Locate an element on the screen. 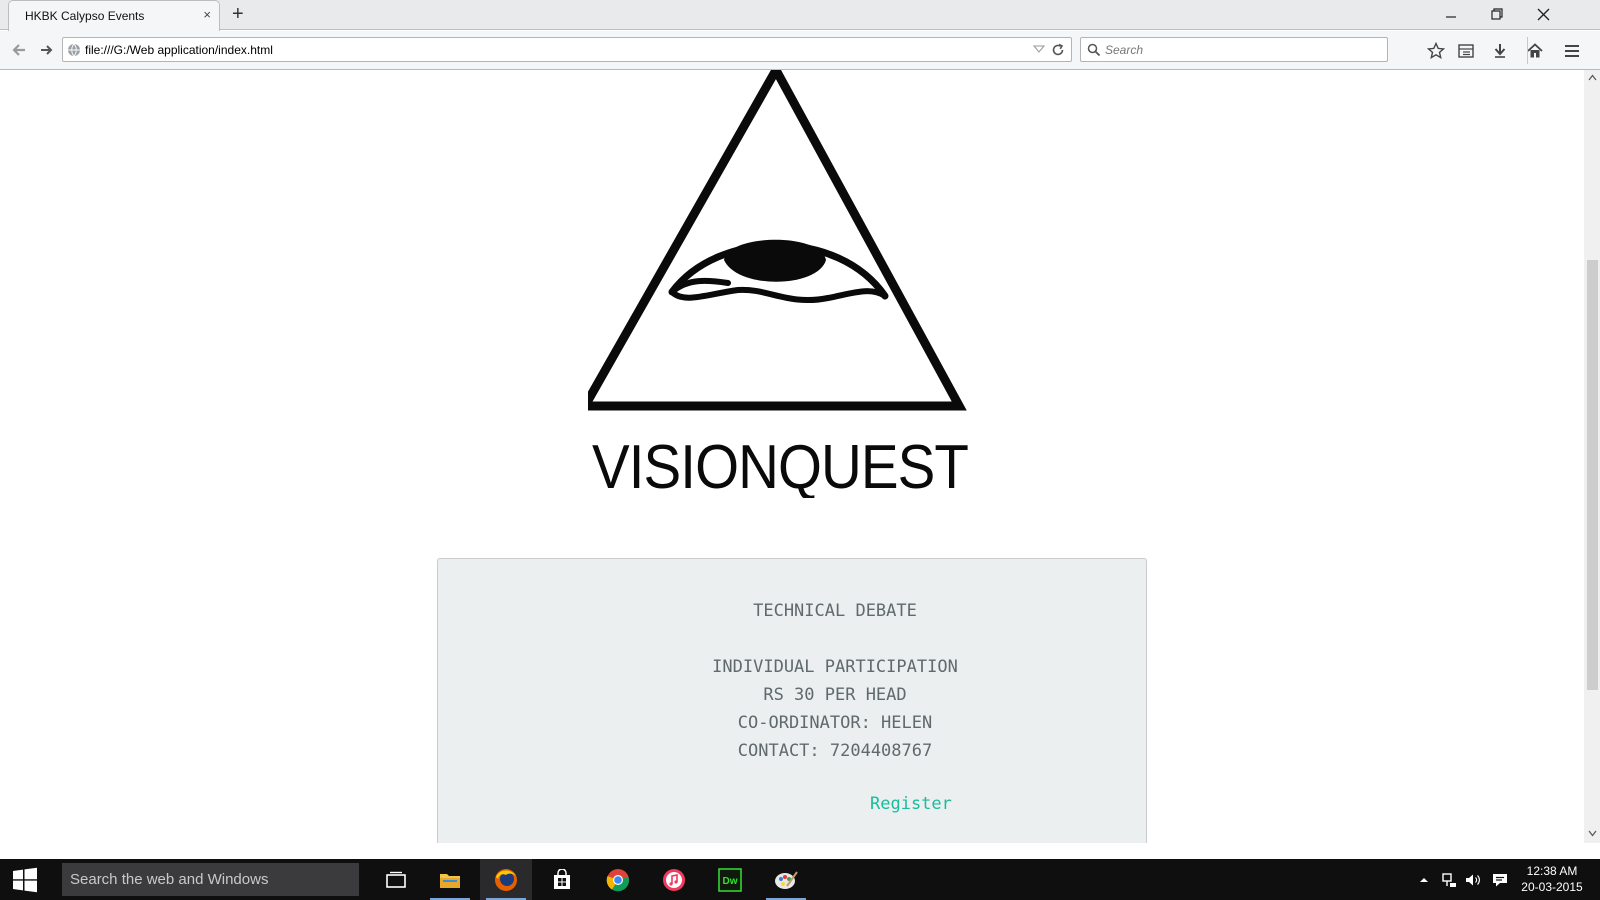 Image resolution: width=1600 pixels, height=900 pixels. event-contact: CONTACT: 7204408767 is located at coordinates (835, 751).